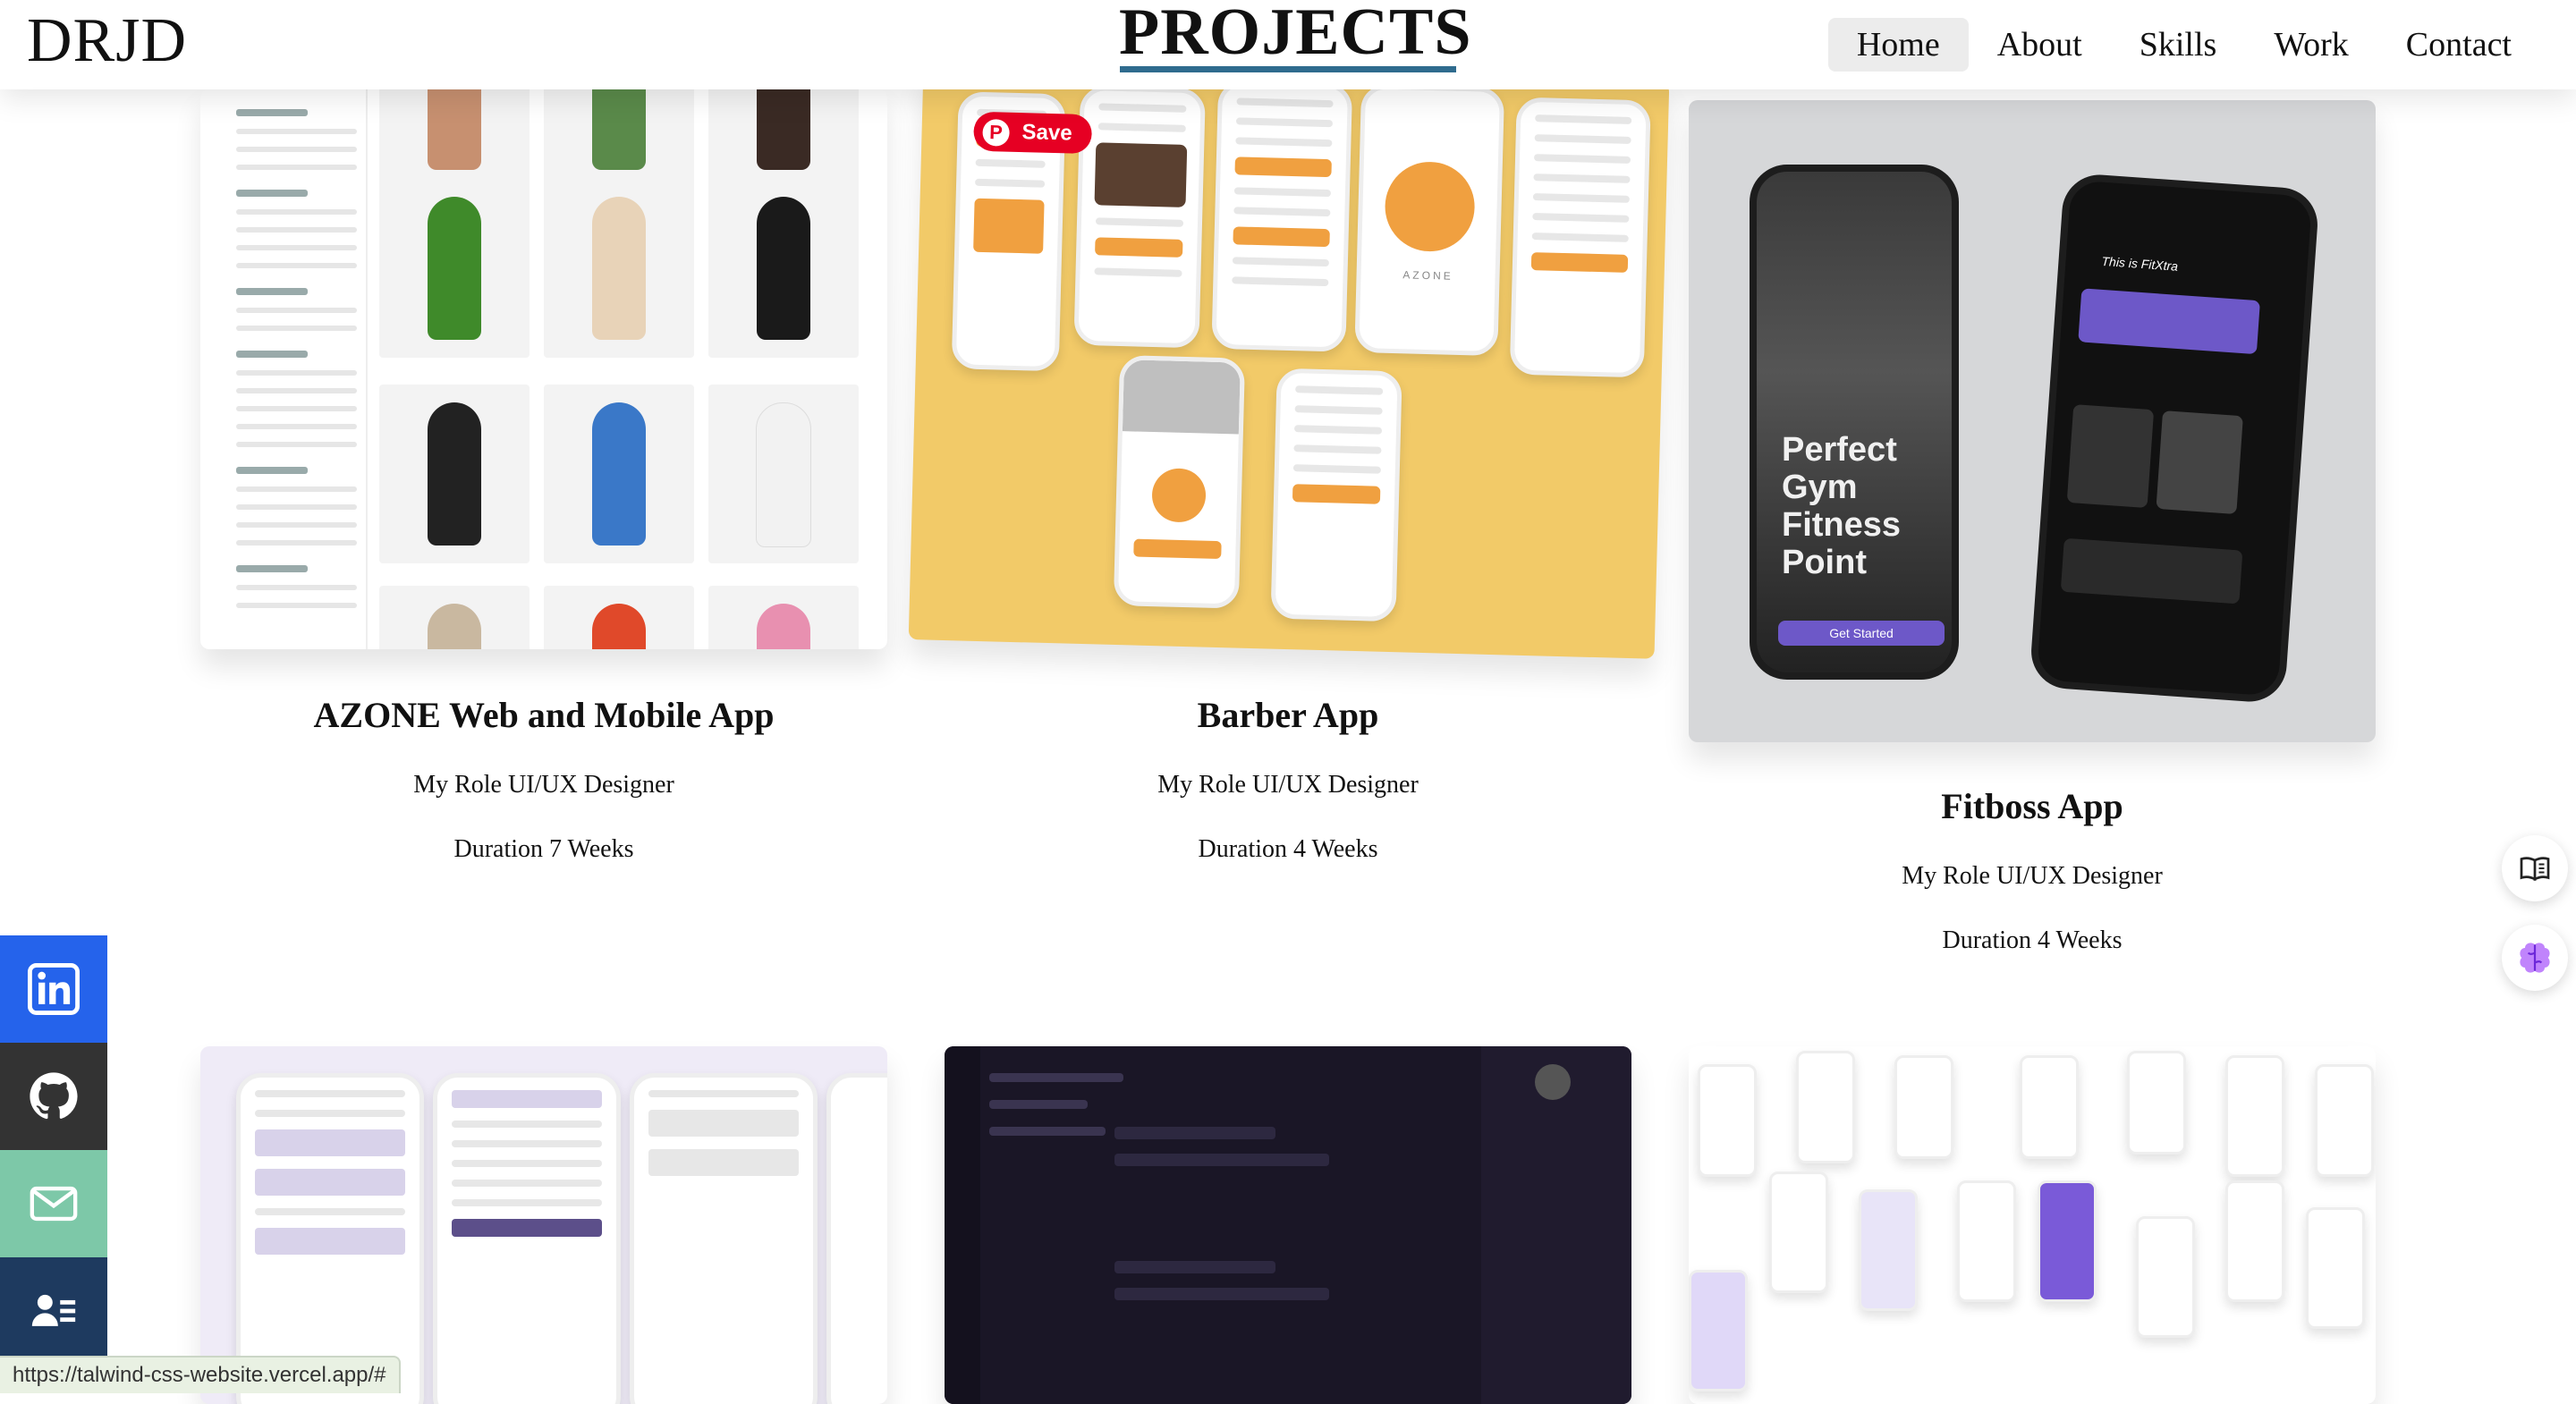  What do you see at coordinates (2311, 45) in the screenshot?
I see `nav-work: Work` at bounding box center [2311, 45].